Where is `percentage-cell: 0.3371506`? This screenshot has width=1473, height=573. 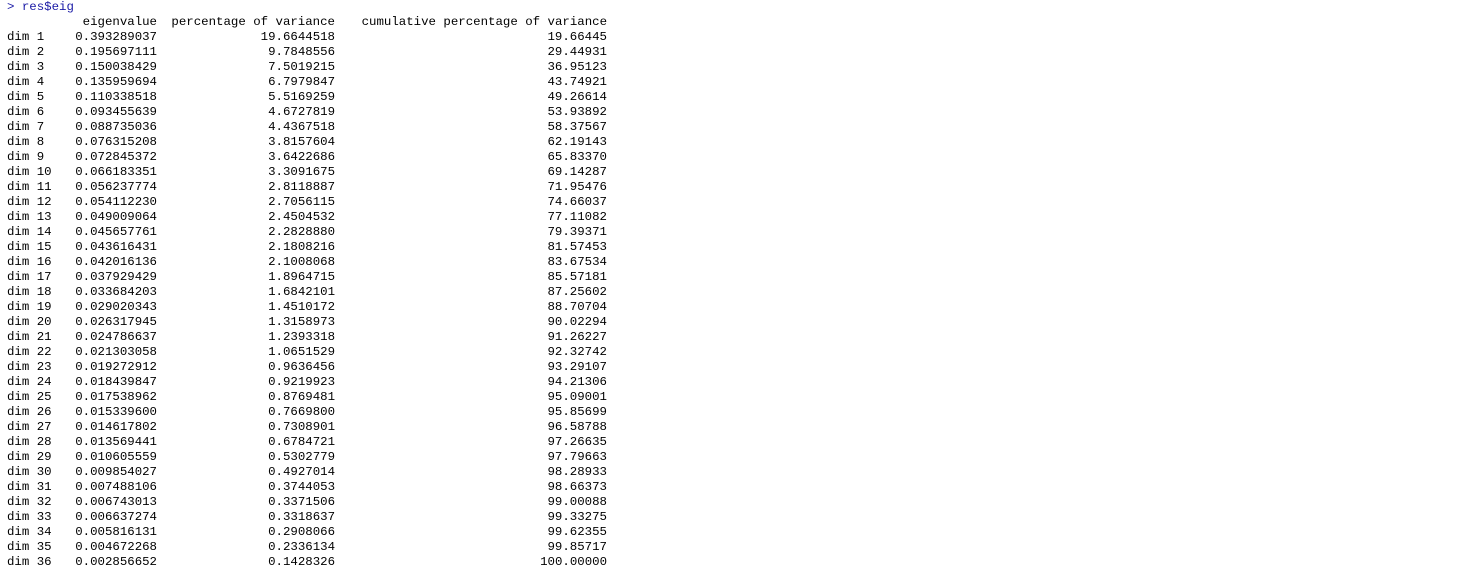 percentage-cell: 0.3371506 is located at coordinates (301, 502).